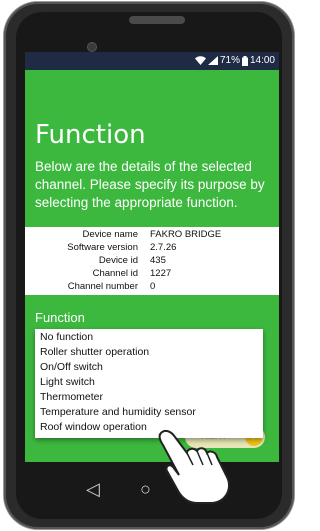 This screenshot has width=320, height=531. Describe the element at coordinates (118, 412) in the screenshot. I see `function-option: Temperature and humidity sensor` at that location.